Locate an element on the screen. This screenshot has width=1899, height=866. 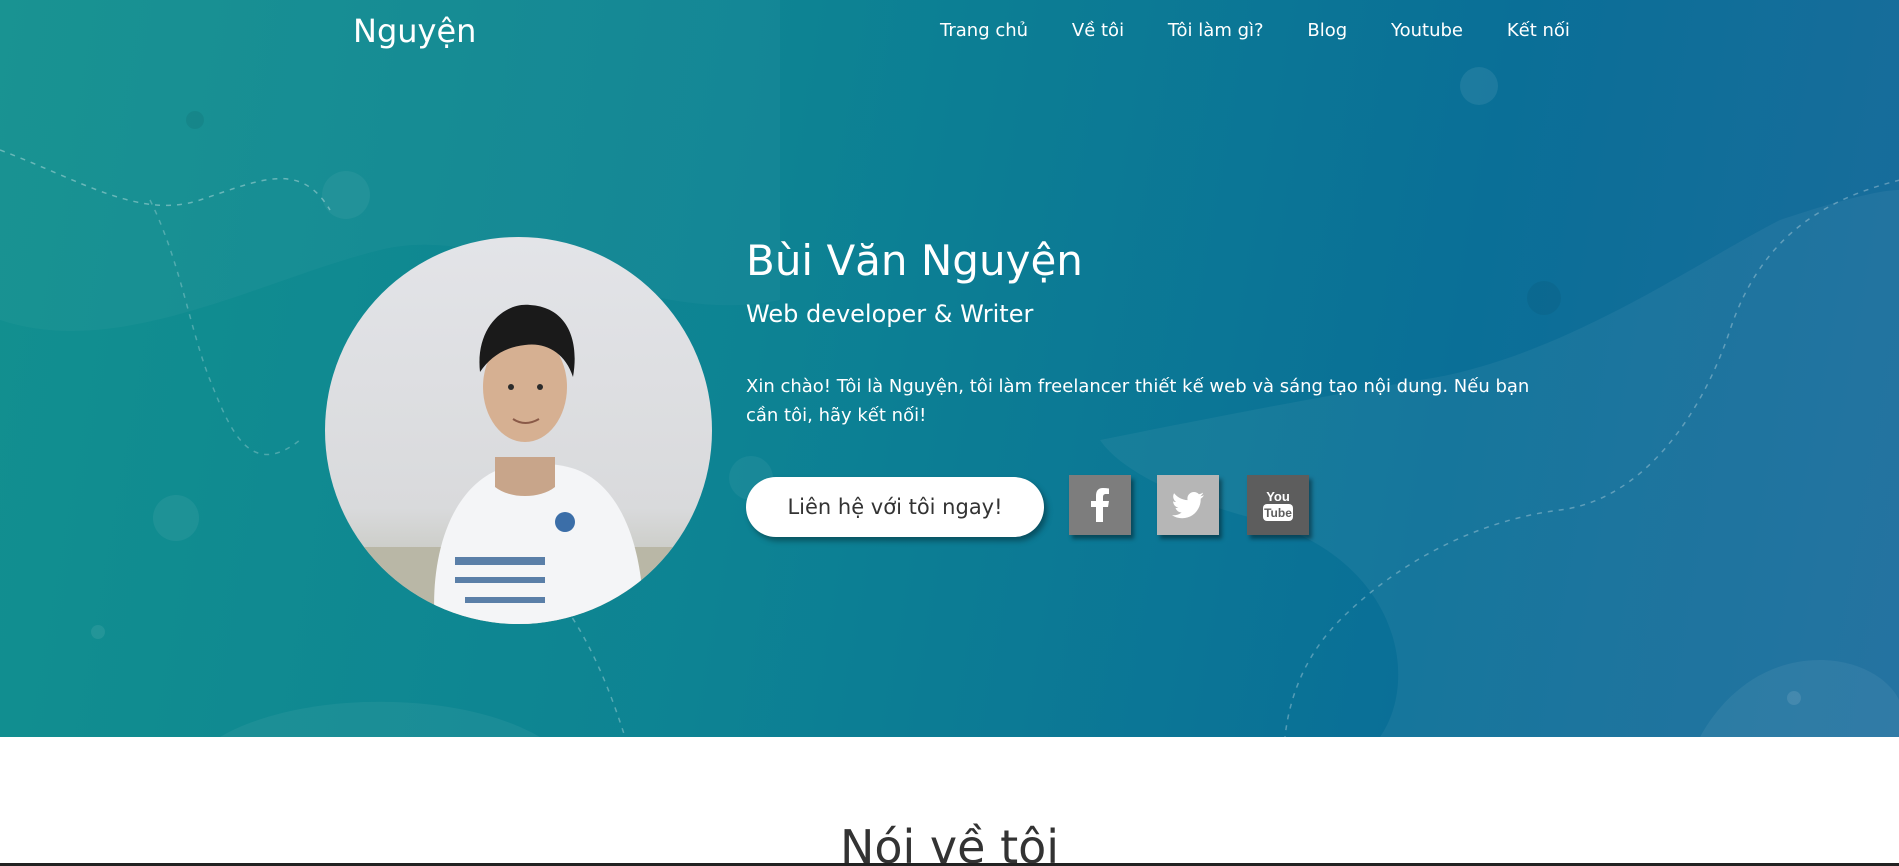
nav-item-toi-lam-gi: Tôi làm gì? is located at coordinates (1216, 30).